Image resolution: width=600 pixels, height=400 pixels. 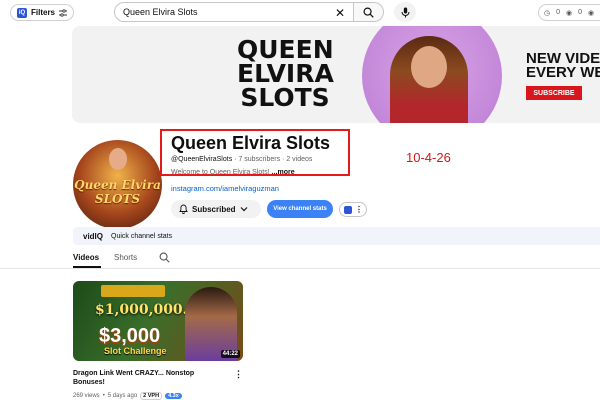 What do you see at coordinates (22, 12) in the screenshot?
I see `vidiq-icon: iQ` at bounding box center [22, 12].